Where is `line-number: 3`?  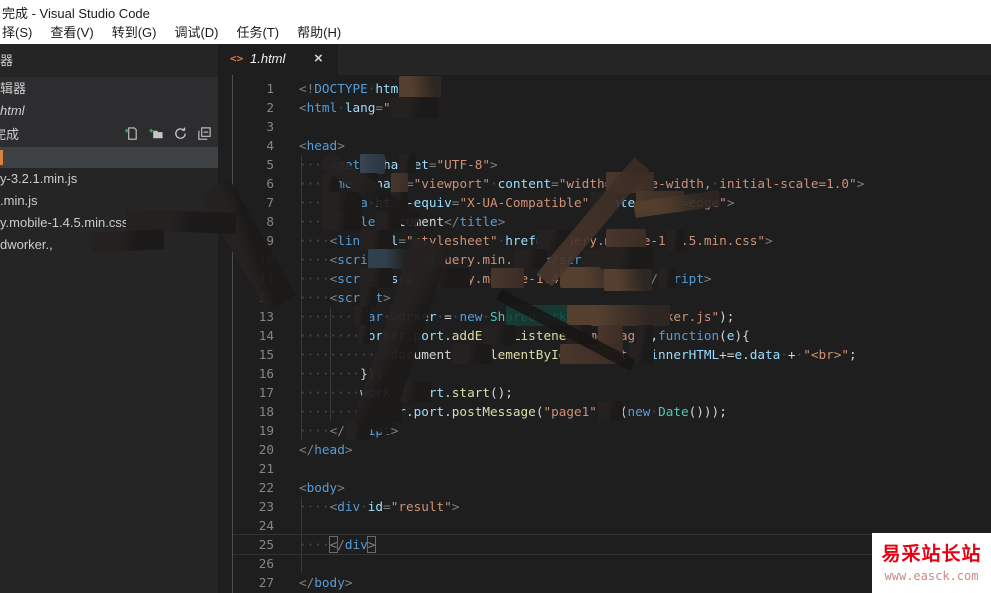
line-number: 3 is located at coordinates (253, 126).